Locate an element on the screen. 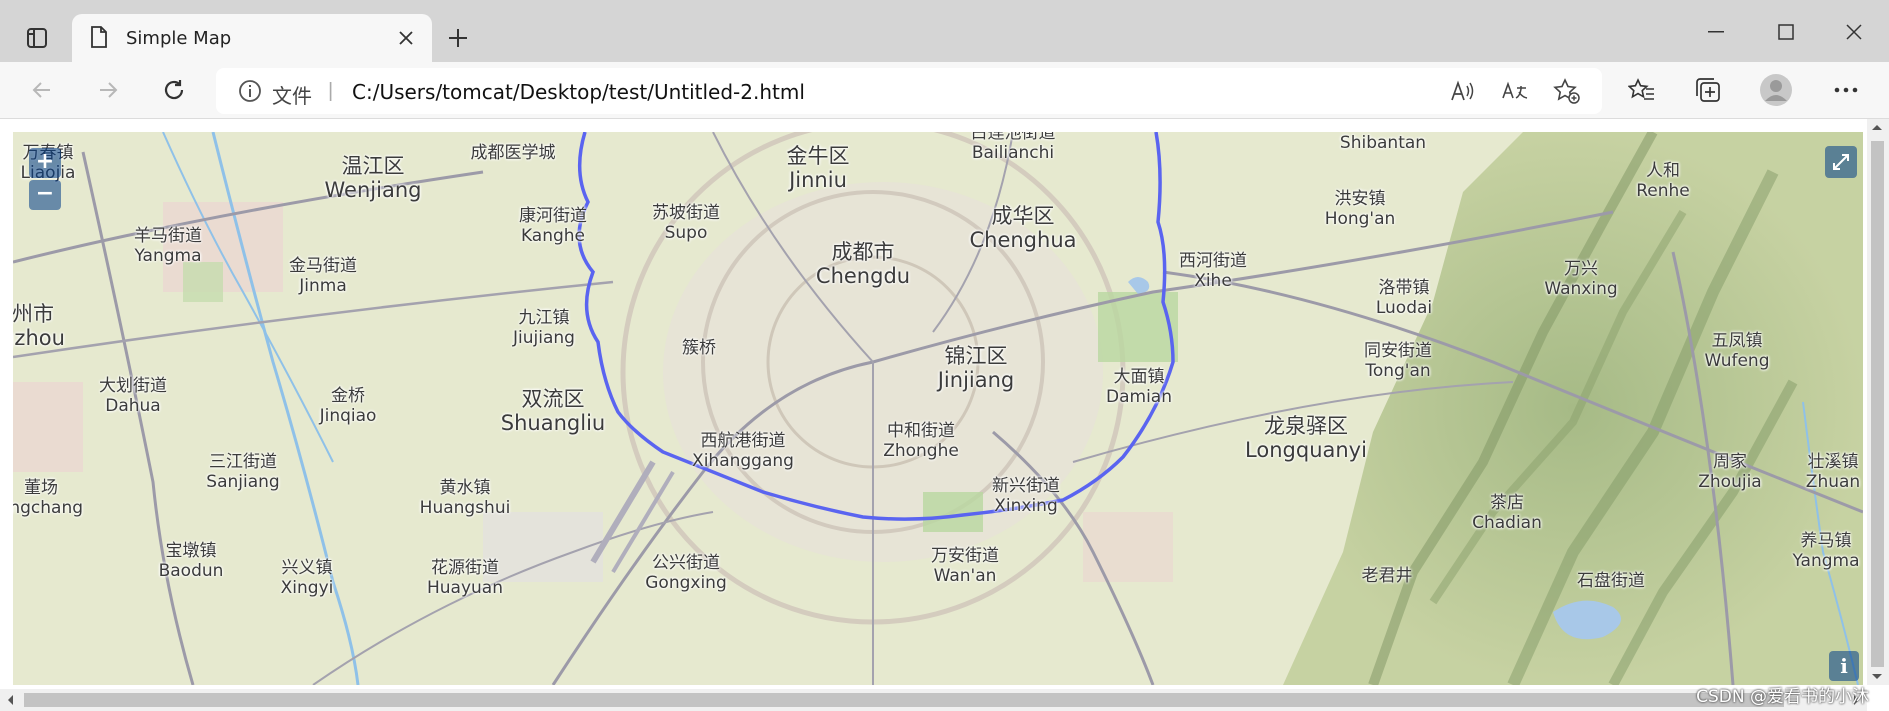  scroll-down-icon is located at coordinates (1877, 677).